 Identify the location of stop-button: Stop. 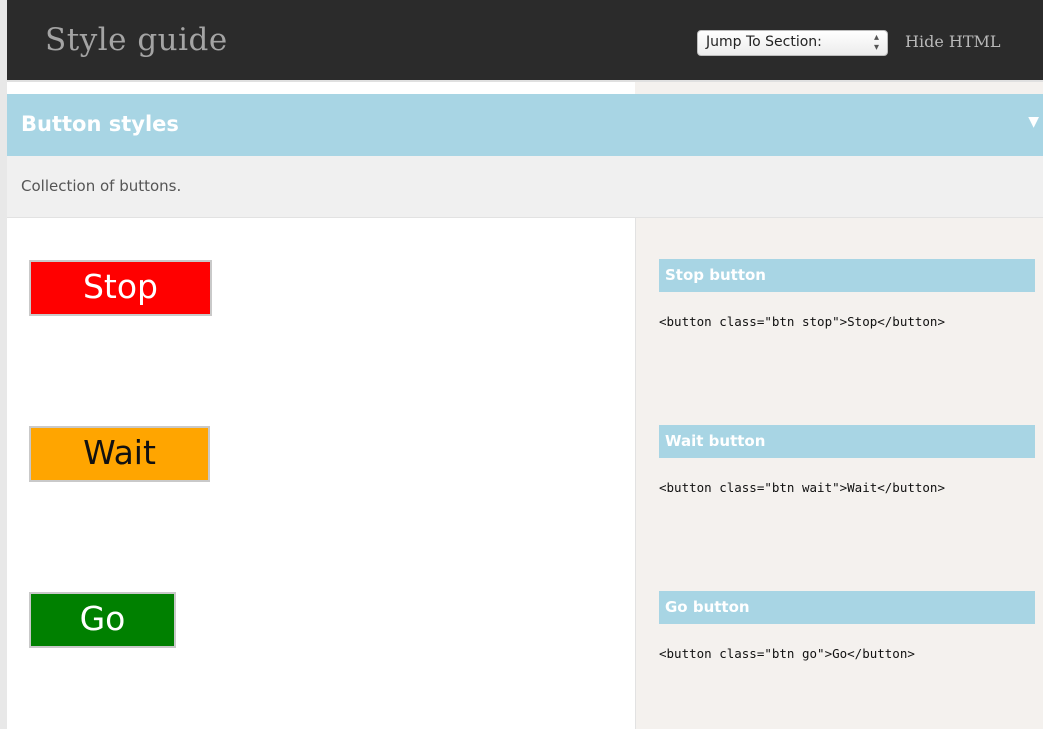
(120, 288).